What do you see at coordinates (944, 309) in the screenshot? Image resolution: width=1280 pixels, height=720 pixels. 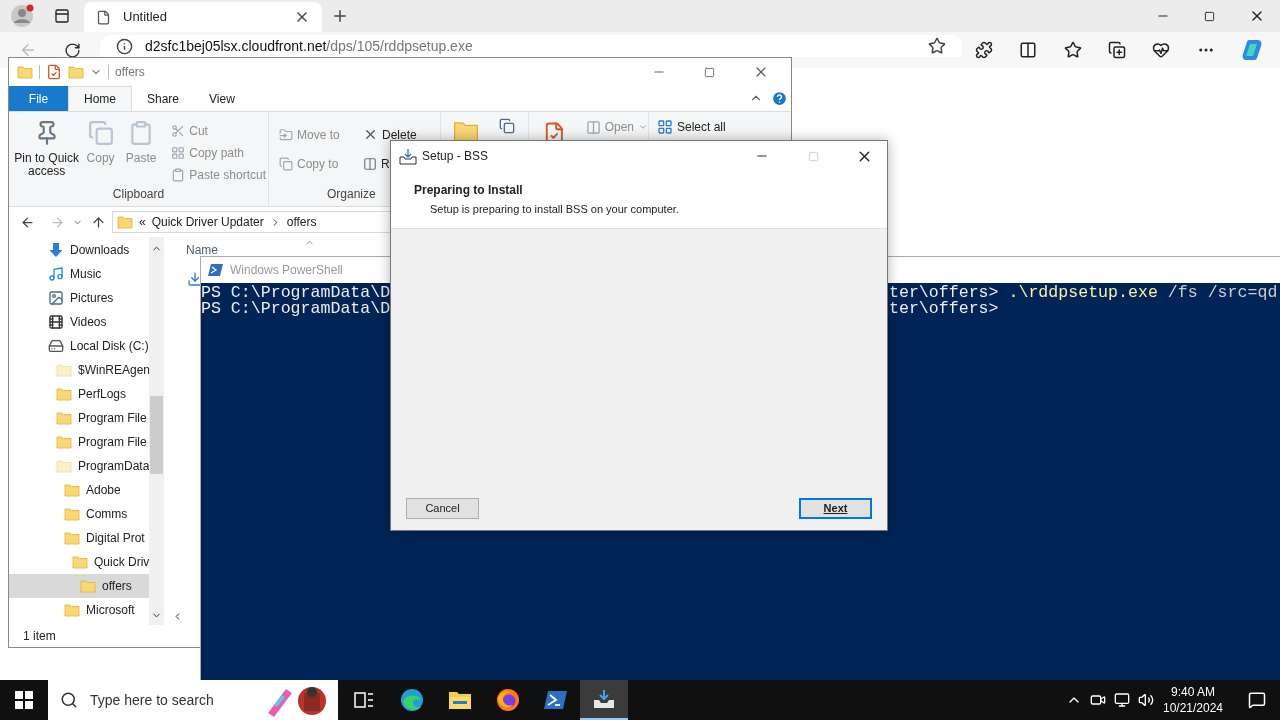 I see `console-line: ter\offers>` at bounding box center [944, 309].